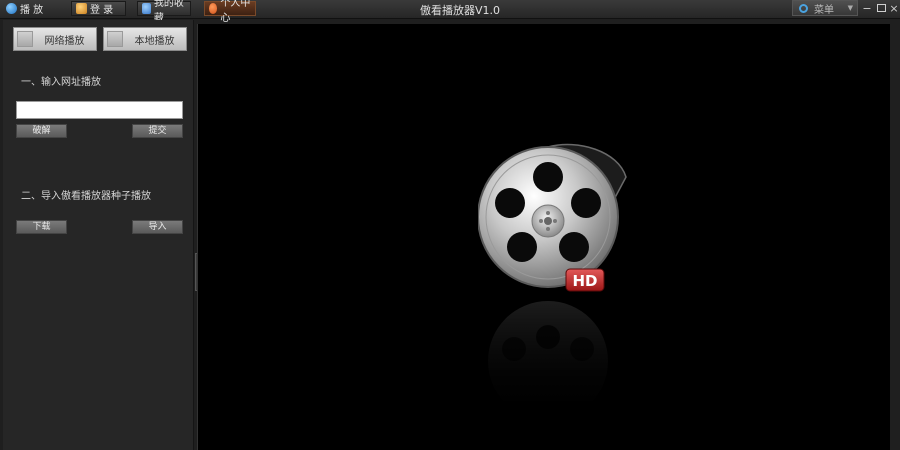  What do you see at coordinates (164, 12) in the screenshot?
I see `favorites-button: 我的收藏` at bounding box center [164, 12].